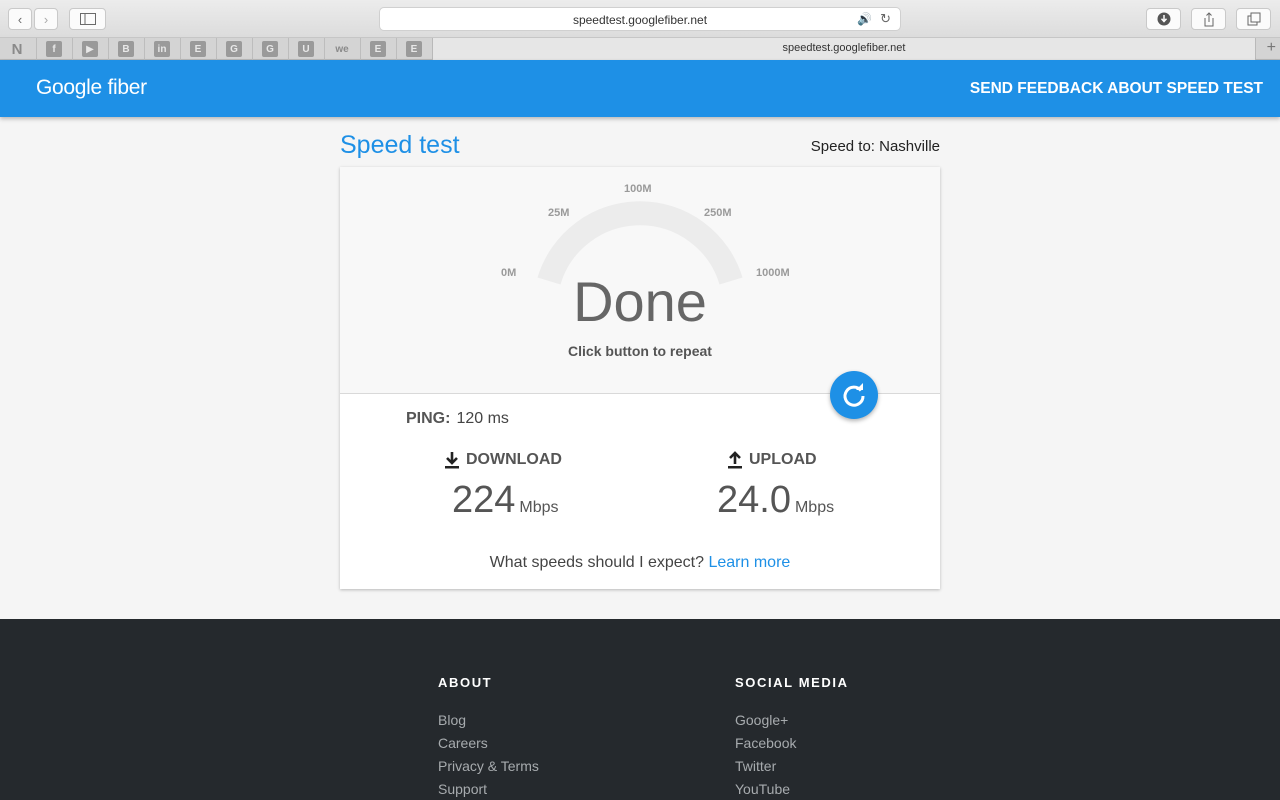  Describe the element at coordinates (718, 213) in the screenshot. I see `tick-250m: 250M` at that location.